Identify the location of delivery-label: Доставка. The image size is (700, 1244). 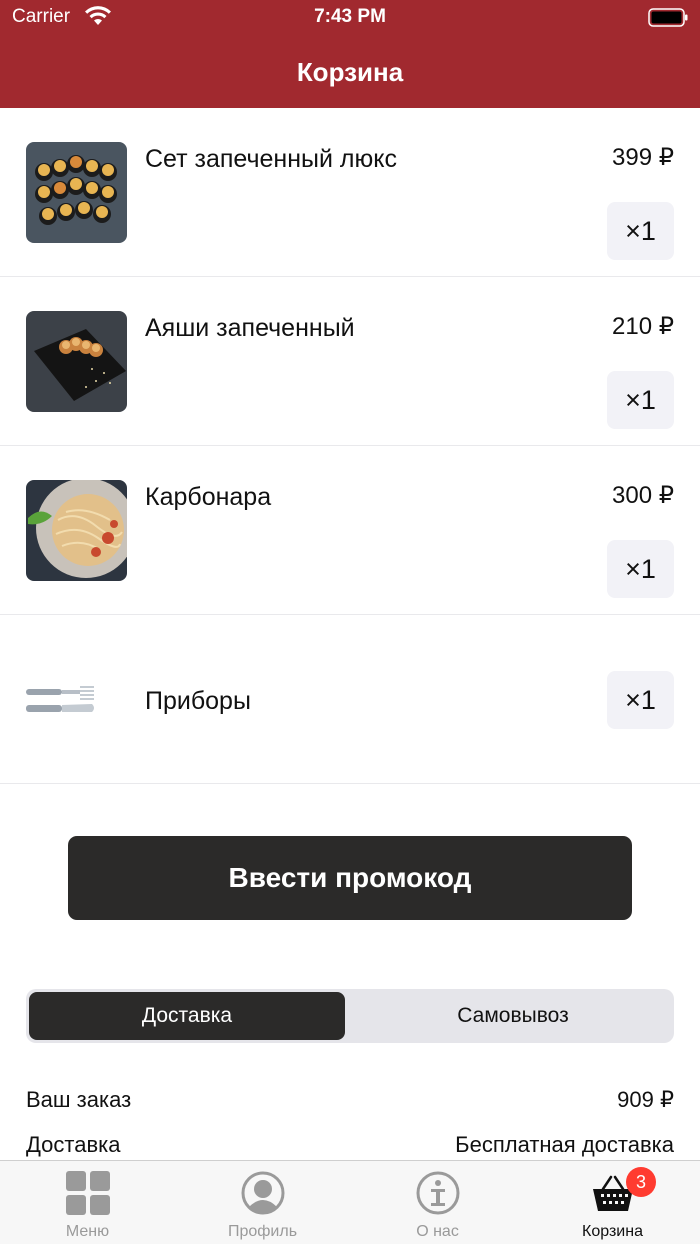
(73, 1144).